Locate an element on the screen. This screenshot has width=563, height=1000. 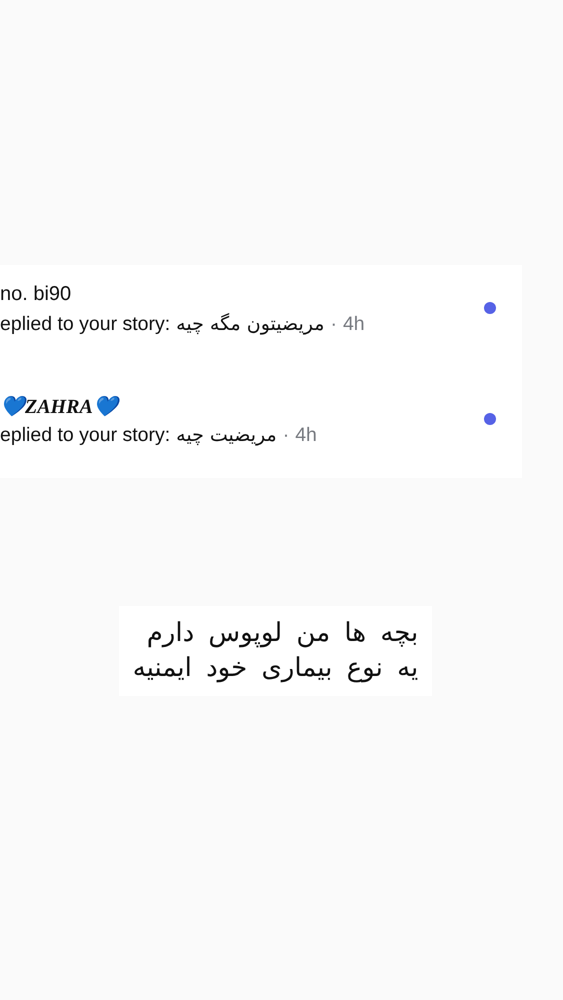
username: 💙ZAHRA💙 is located at coordinates (59, 408).